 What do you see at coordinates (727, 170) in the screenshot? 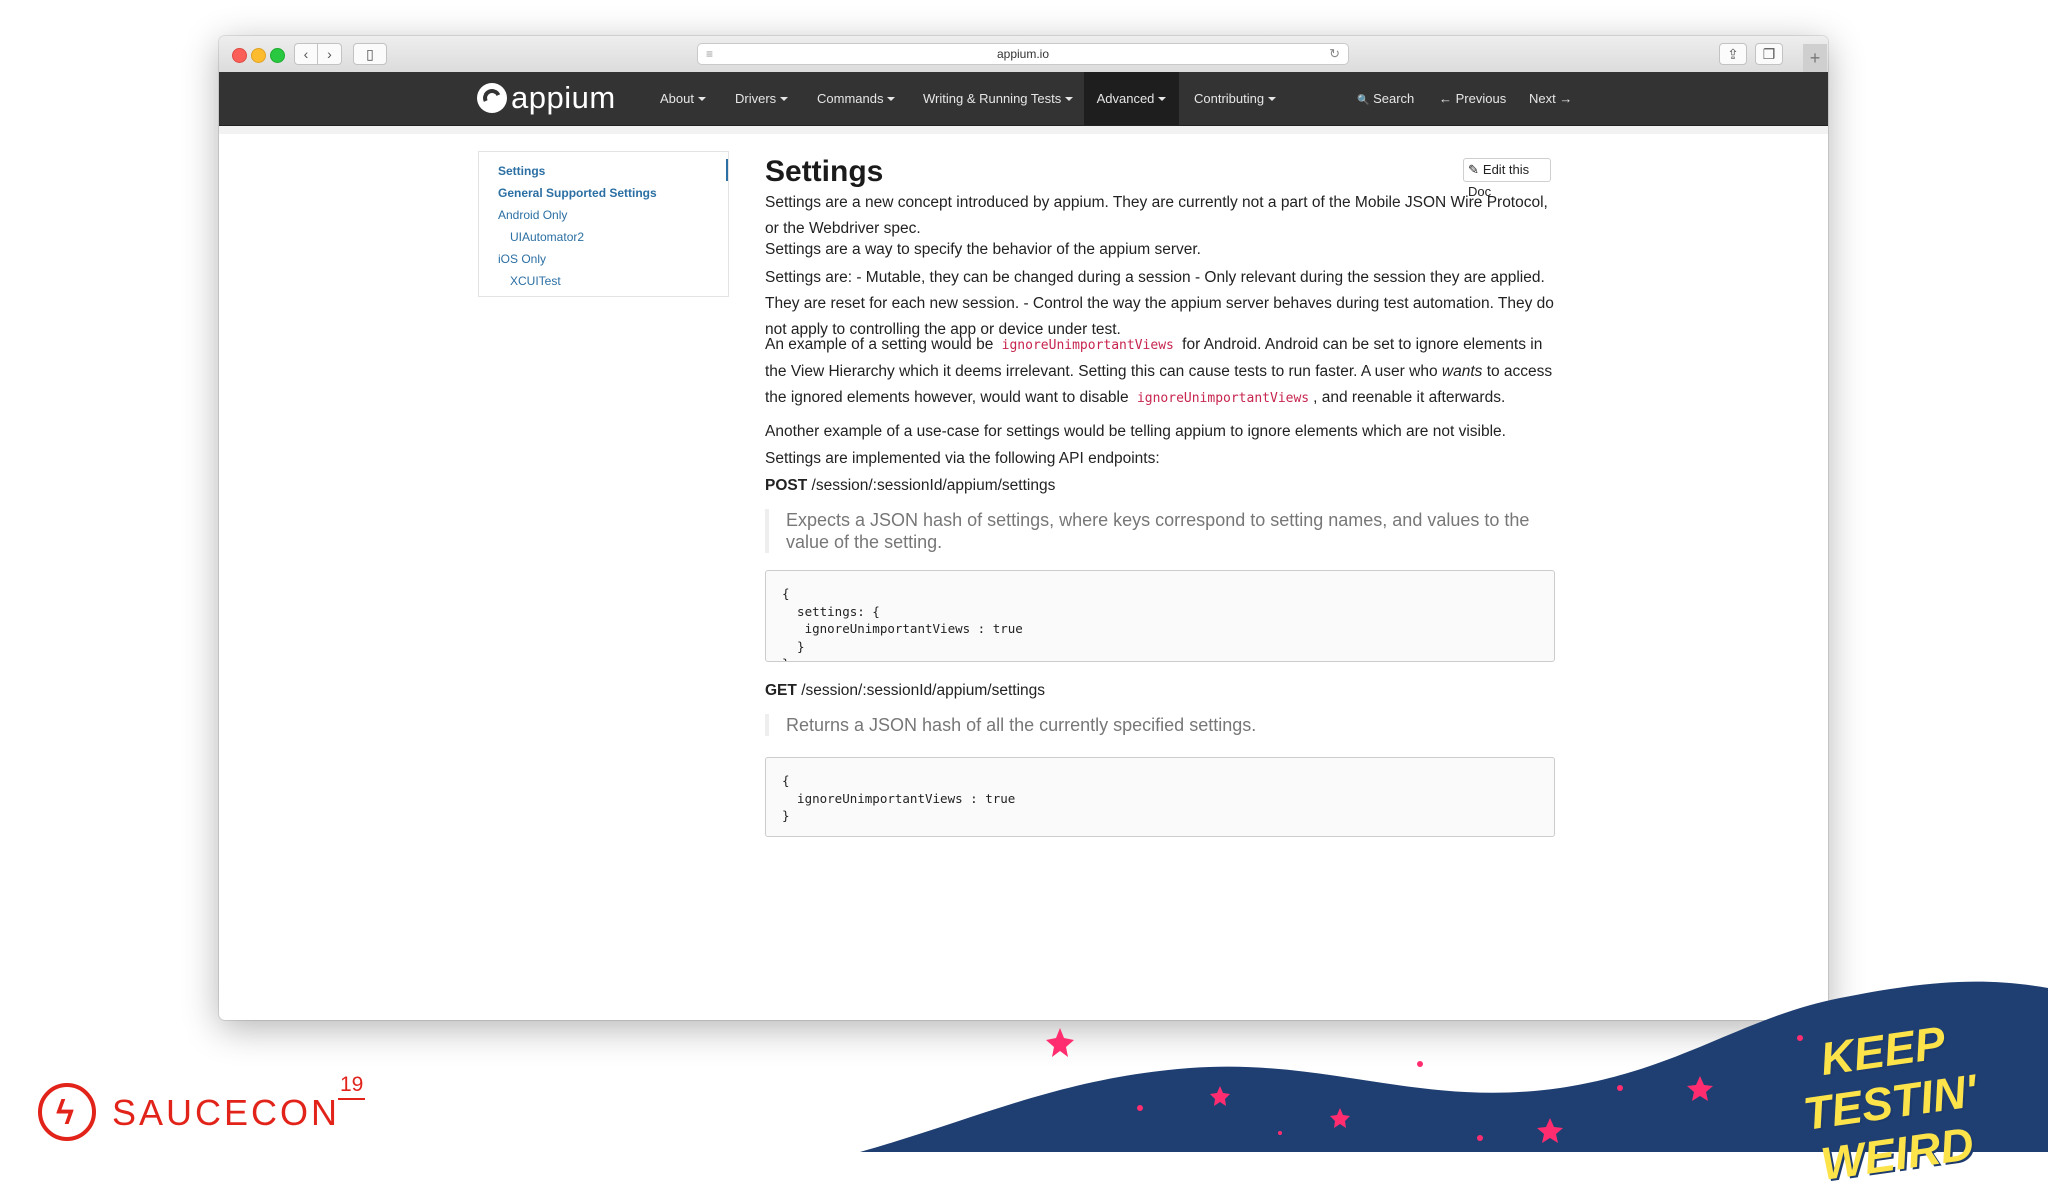
I see `toc-active-indicator` at bounding box center [727, 170].